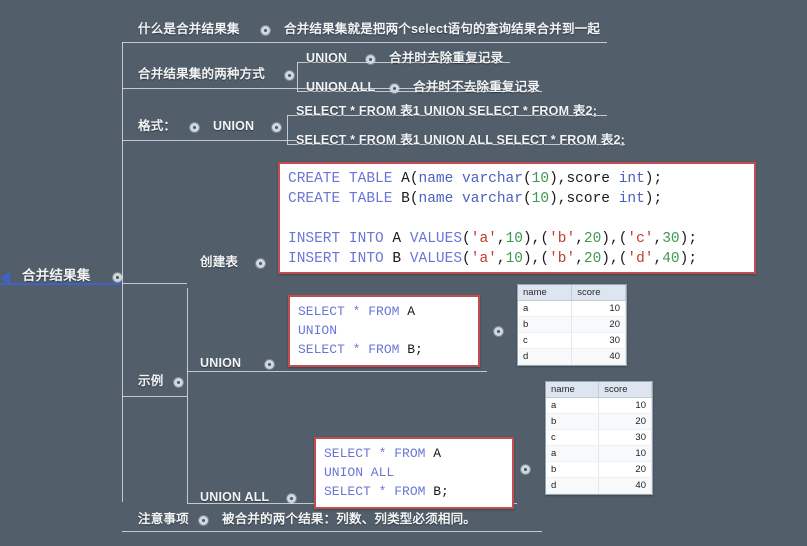  Describe the element at coordinates (220, 363) in the screenshot. I see `node-example-union: UNION` at that location.